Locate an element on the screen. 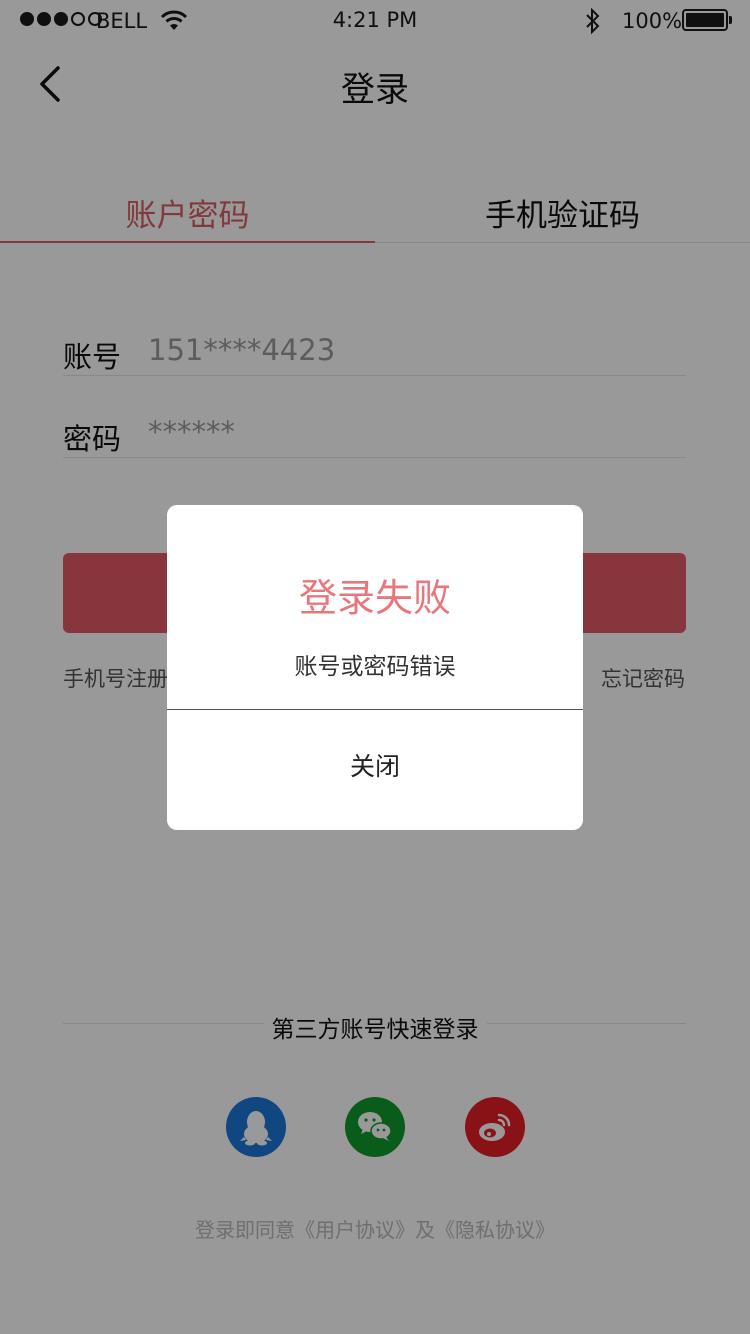 The height and width of the screenshot is (1334, 750). dialog-message: 账号或密码错误 is located at coordinates (375, 667).